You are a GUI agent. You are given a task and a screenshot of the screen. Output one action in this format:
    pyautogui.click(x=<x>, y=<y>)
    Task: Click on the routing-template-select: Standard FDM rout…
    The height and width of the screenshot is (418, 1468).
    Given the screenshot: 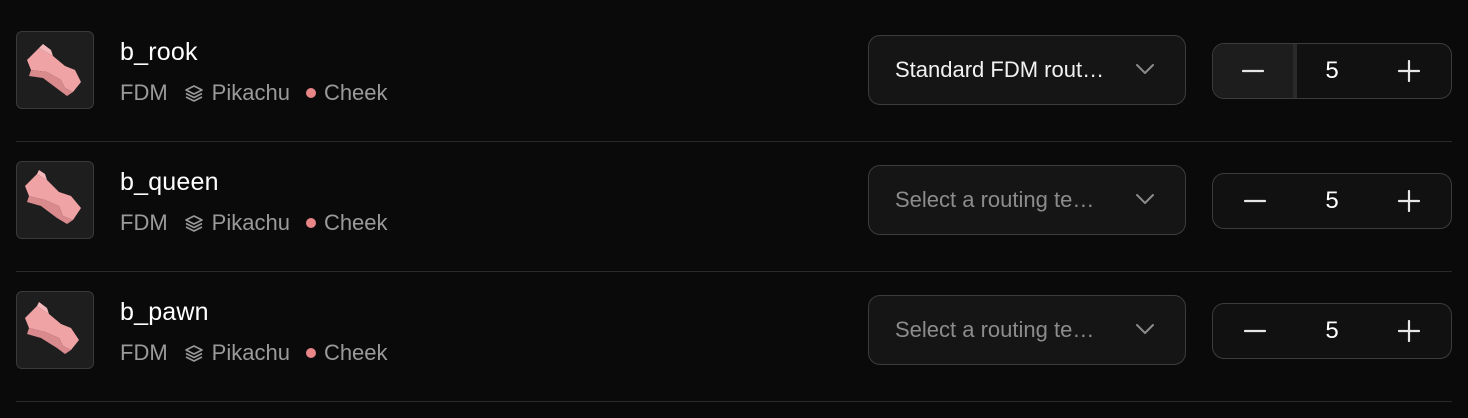 What is the action you would take?
    pyautogui.click(x=1027, y=70)
    